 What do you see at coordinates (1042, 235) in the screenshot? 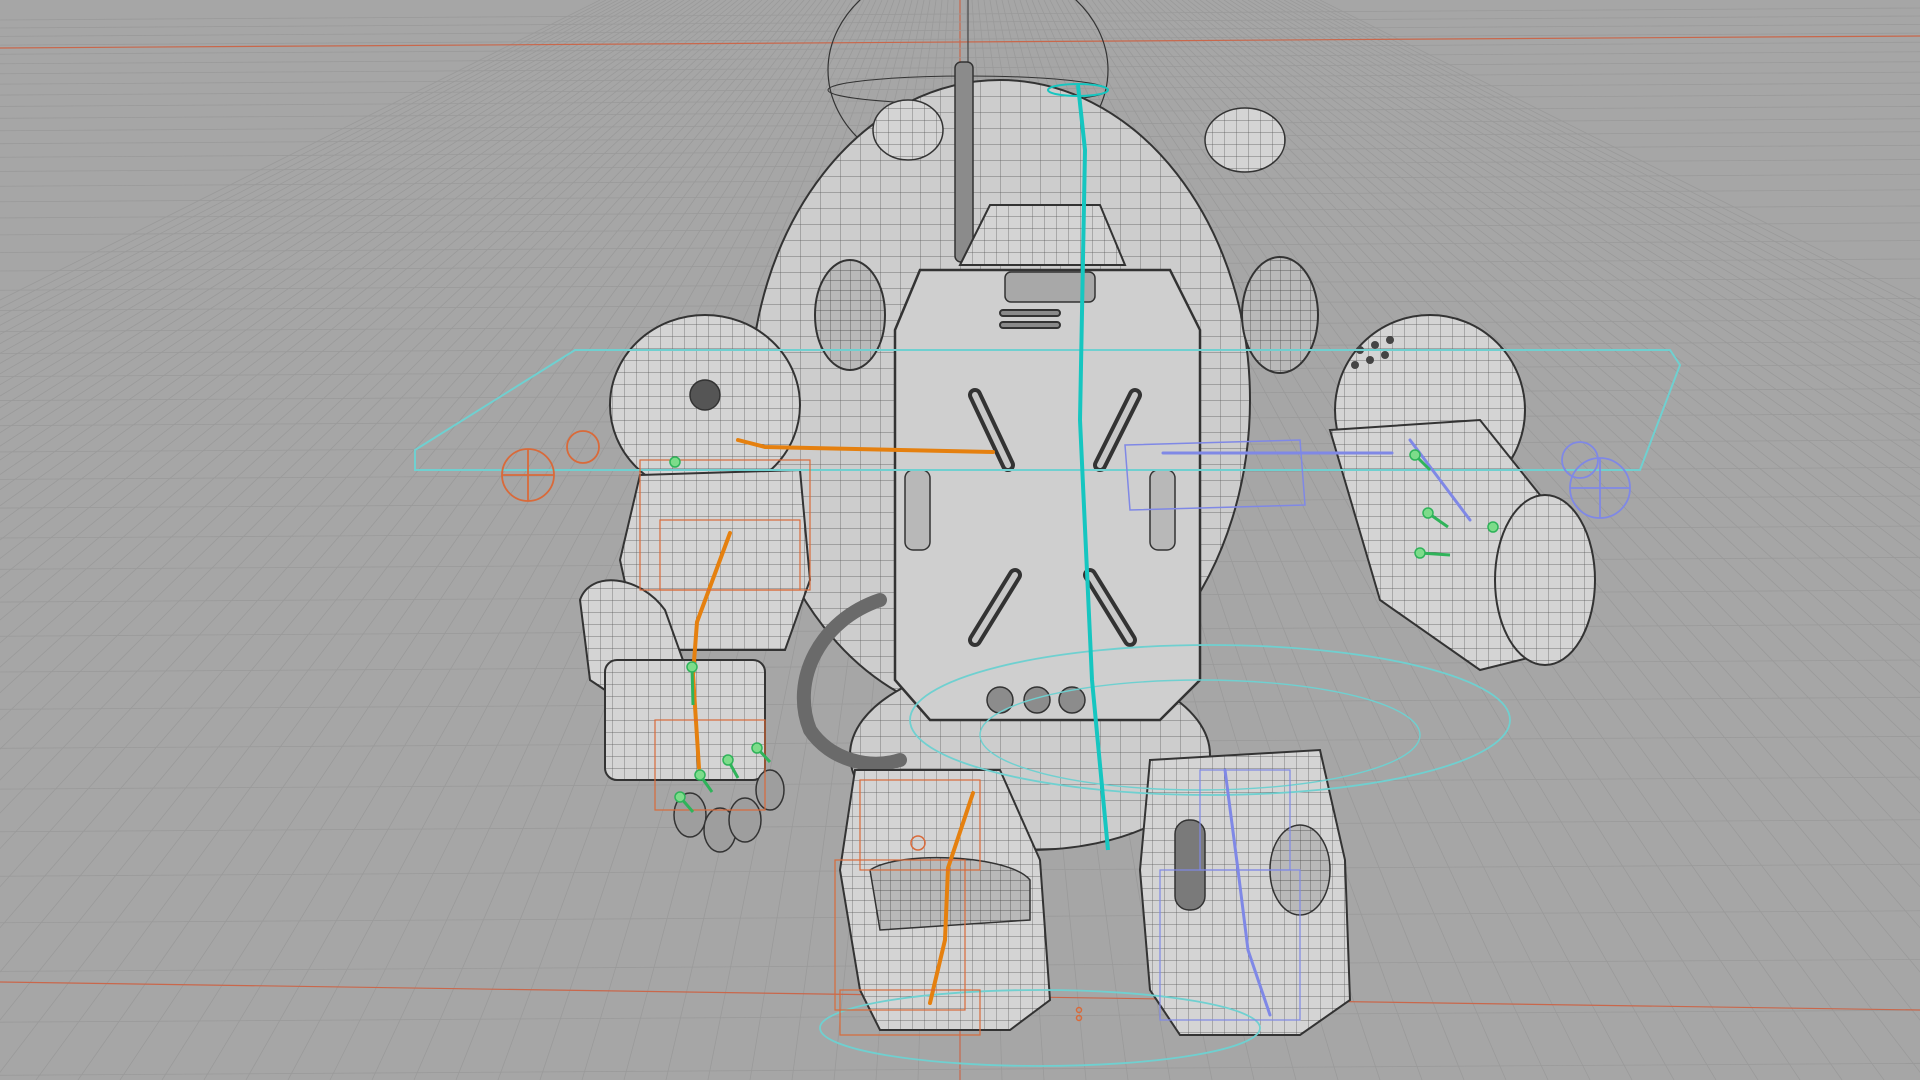
I see `backpack-top` at bounding box center [1042, 235].